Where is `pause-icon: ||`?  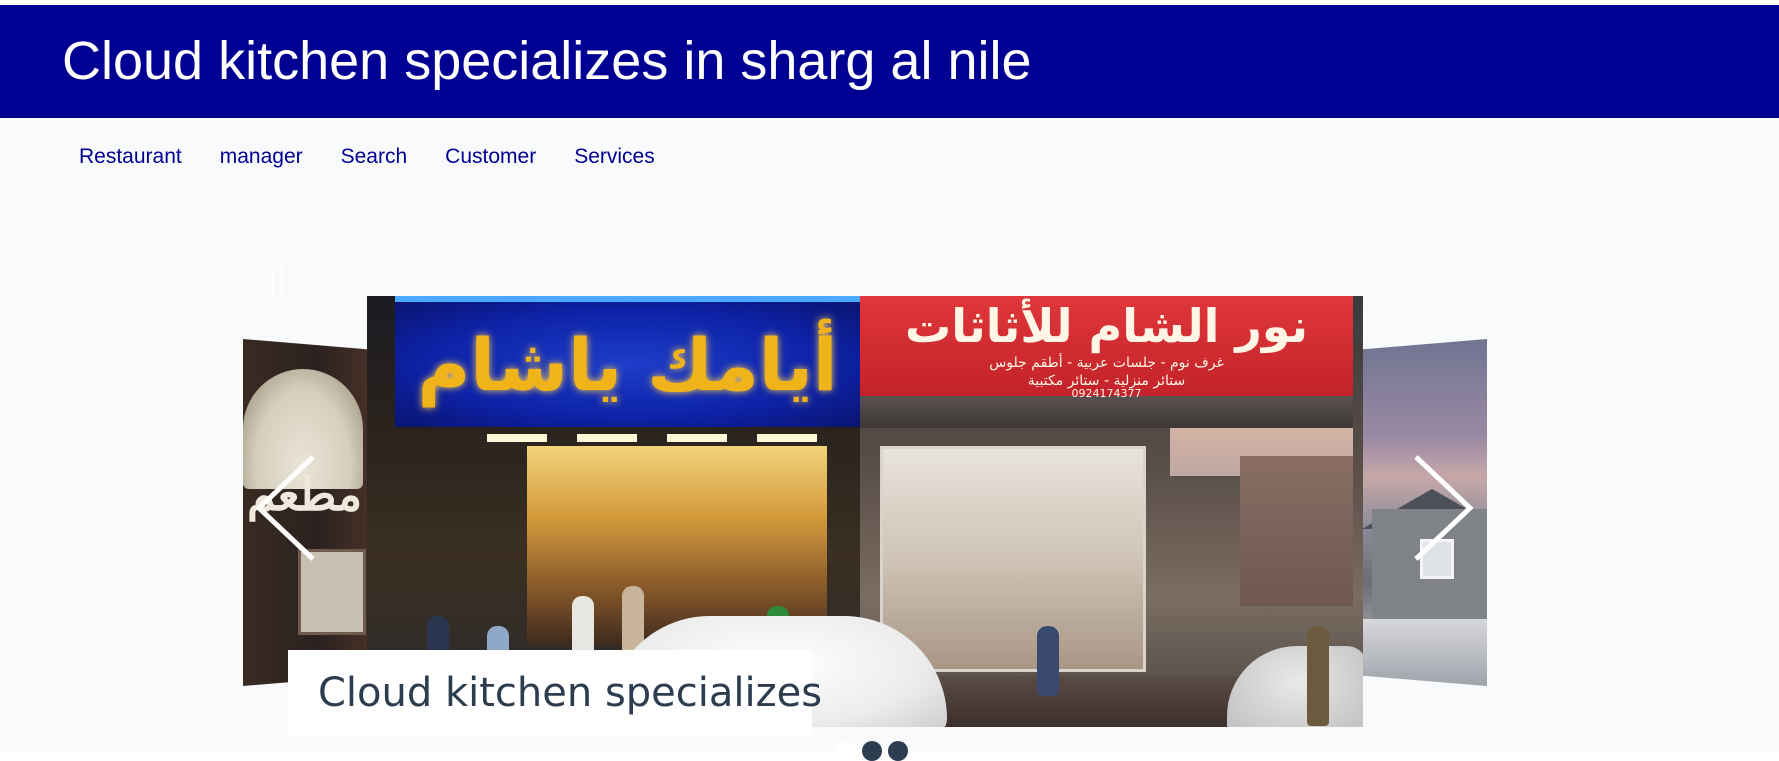 pause-icon: || is located at coordinates (277, 281).